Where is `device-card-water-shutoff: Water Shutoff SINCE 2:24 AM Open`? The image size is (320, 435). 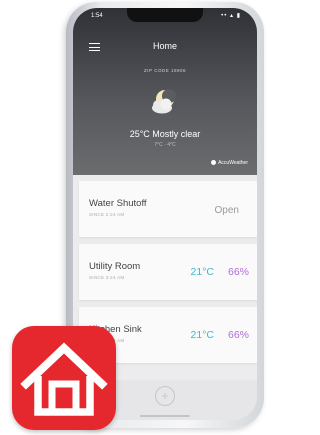
device-card-water-shutoff: Water Shutoff SINCE 2:24 AM Open is located at coordinates (168, 209).